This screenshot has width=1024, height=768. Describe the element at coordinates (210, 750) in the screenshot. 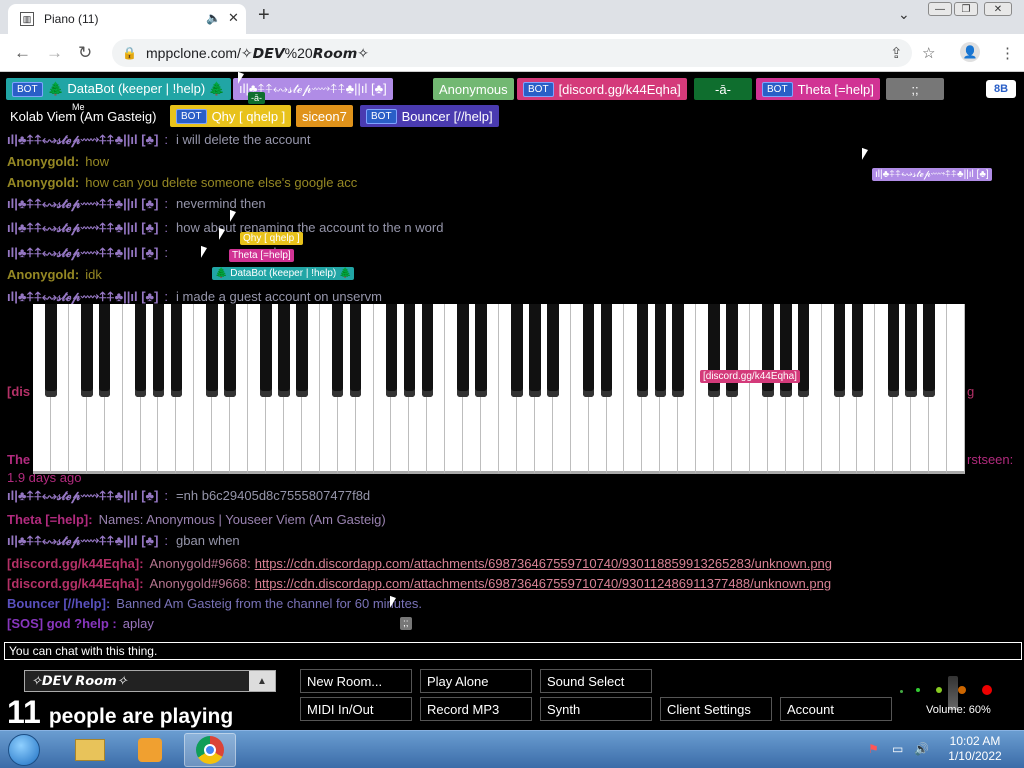

I see `chrome-icon` at that location.